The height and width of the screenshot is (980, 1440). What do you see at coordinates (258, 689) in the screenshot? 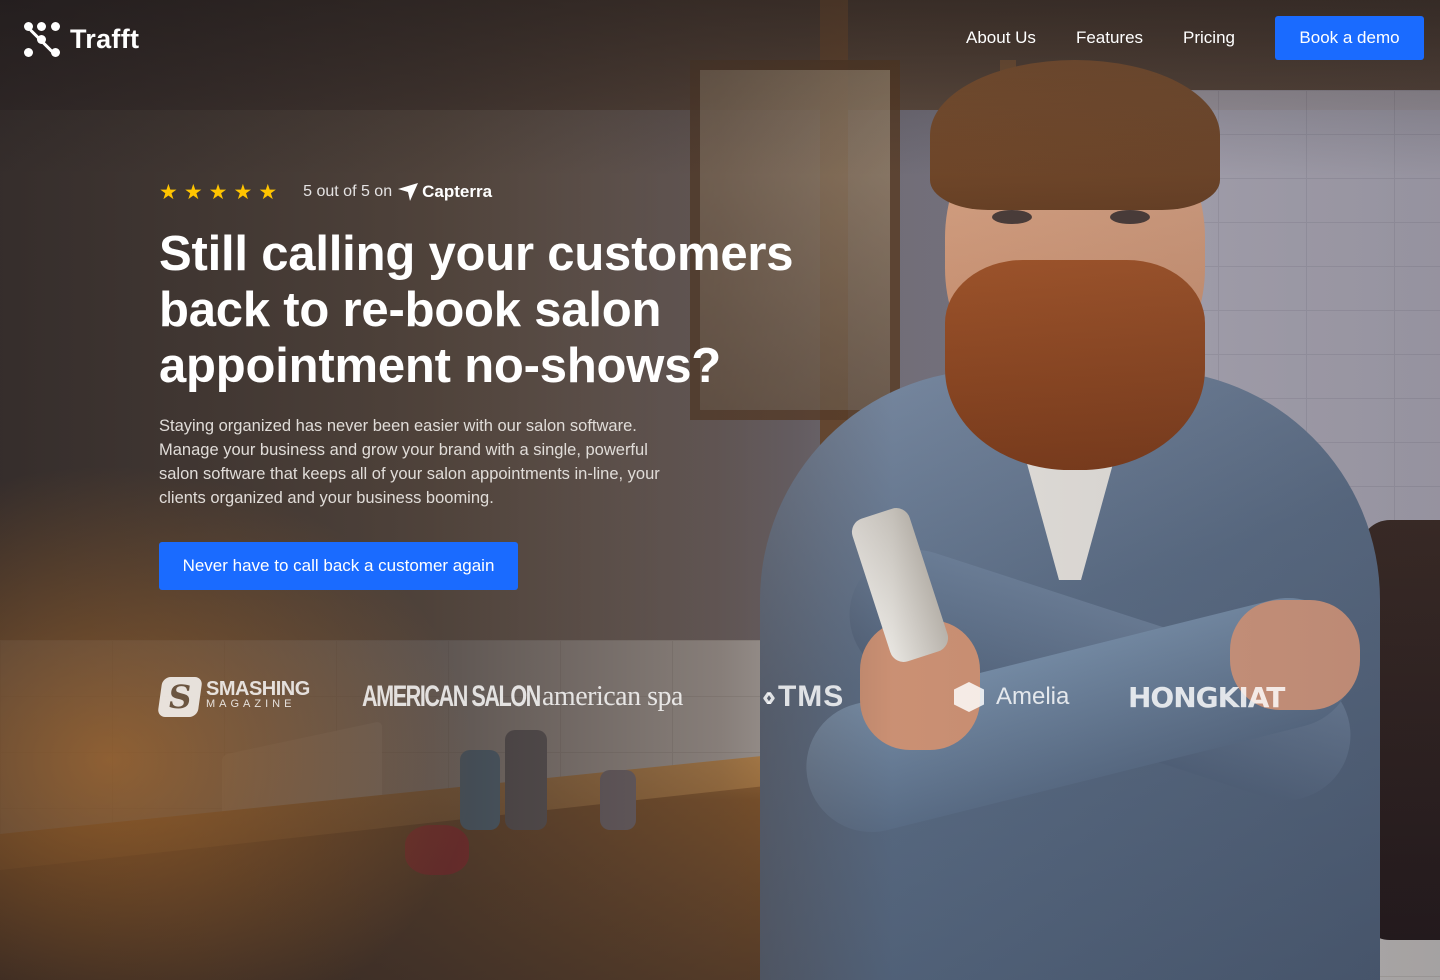
I see `smashing-line1: SMASHING` at bounding box center [258, 689].